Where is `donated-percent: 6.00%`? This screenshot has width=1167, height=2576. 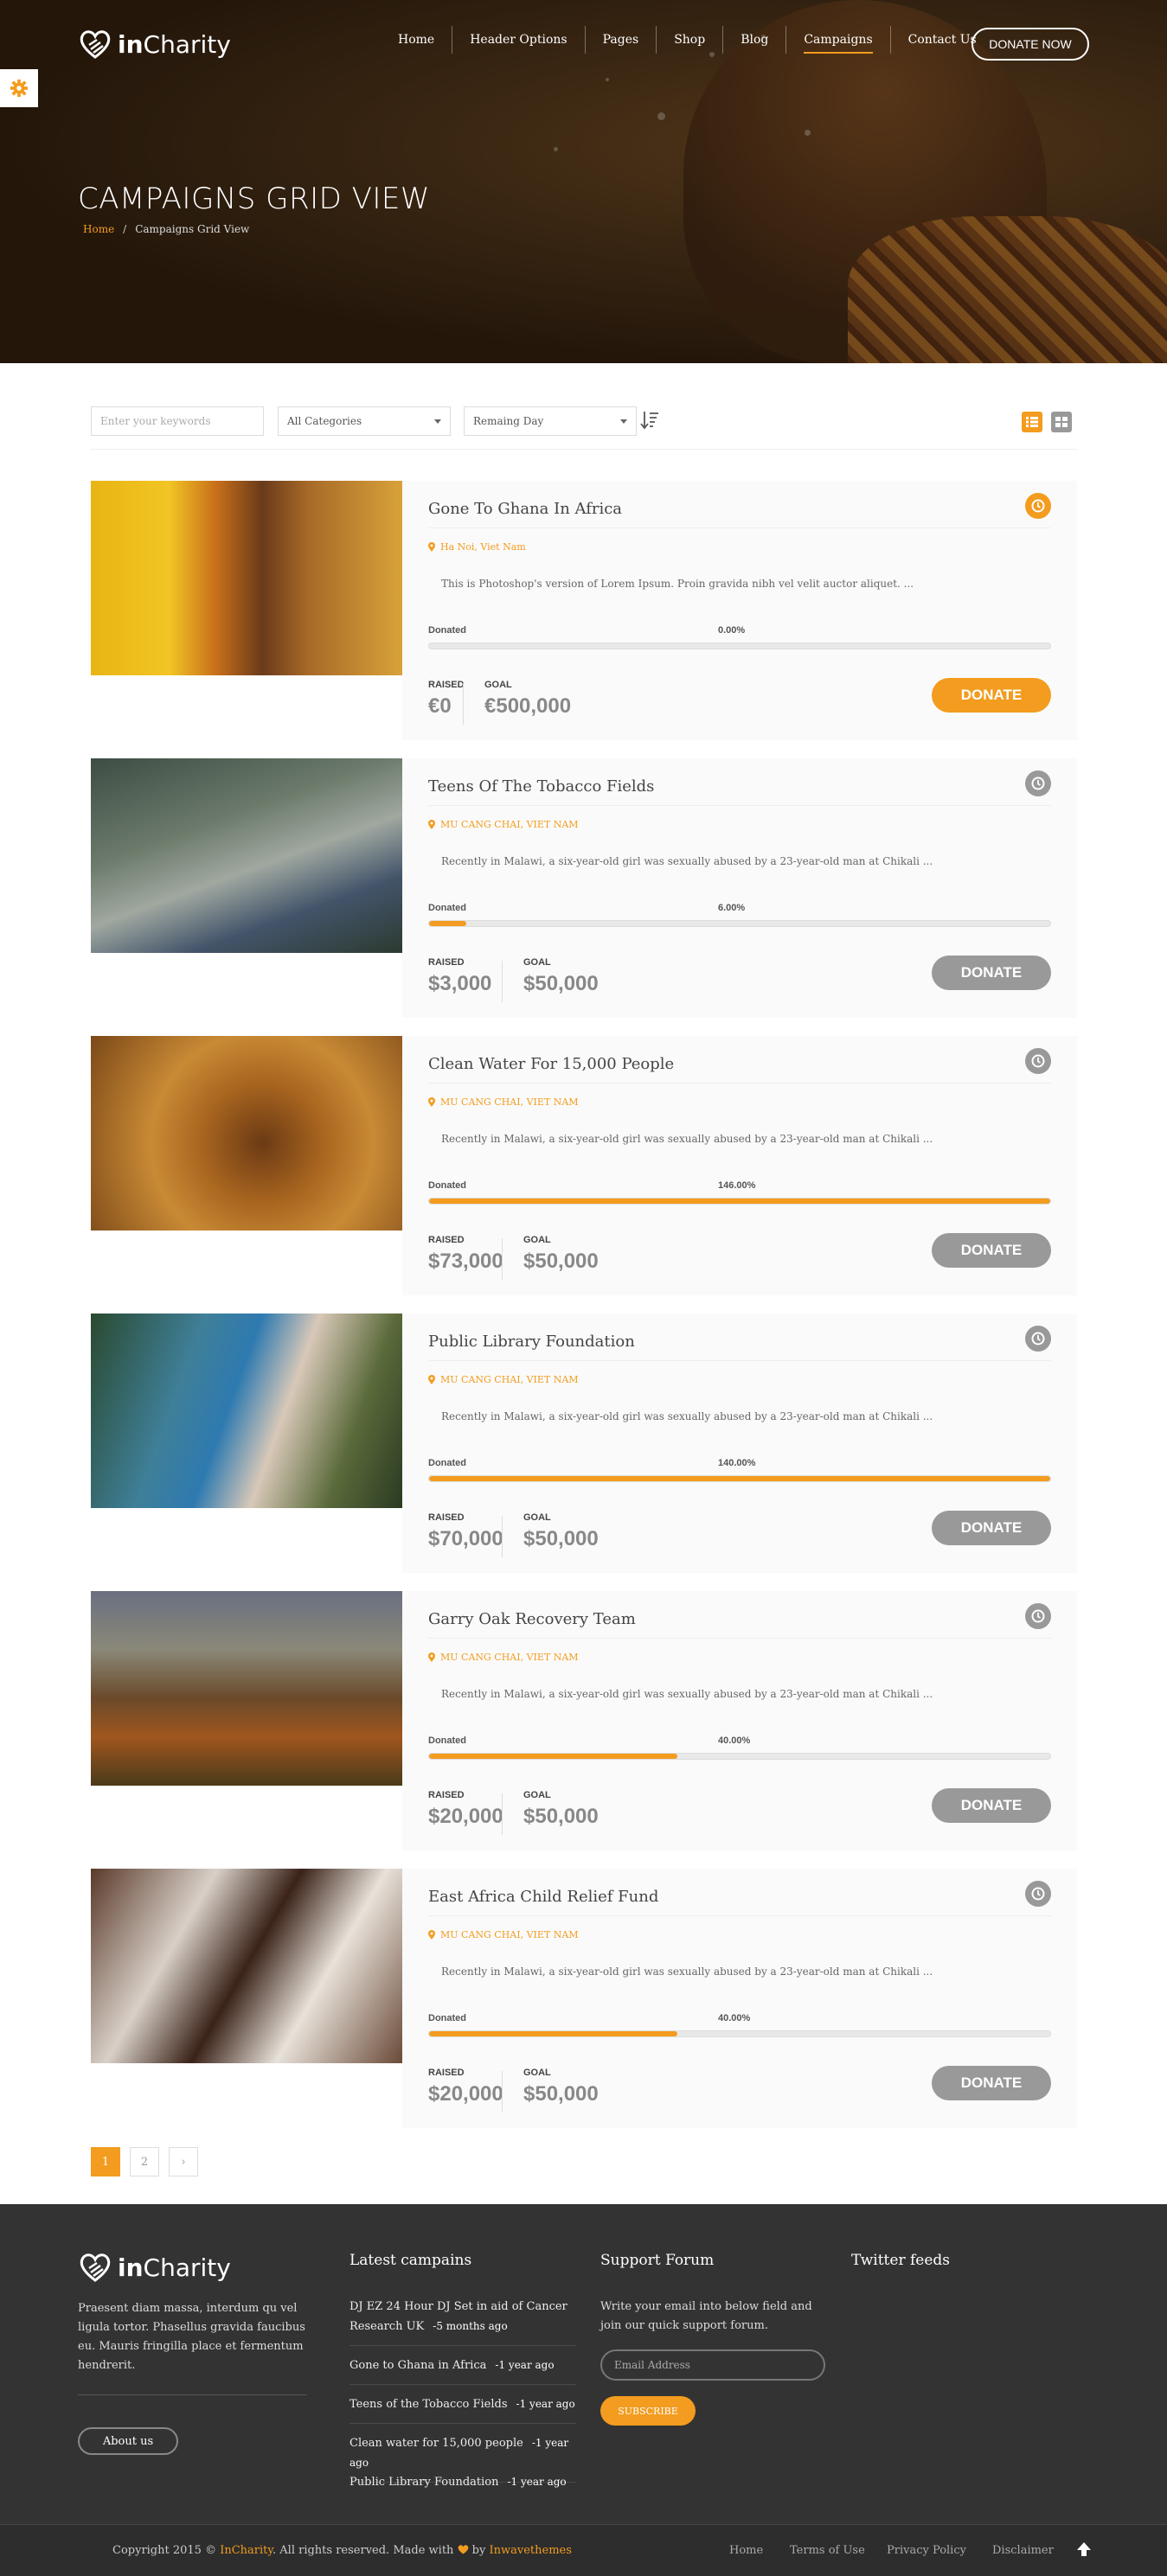 donated-percent: 6.00% is located at coordinates (732, 908).